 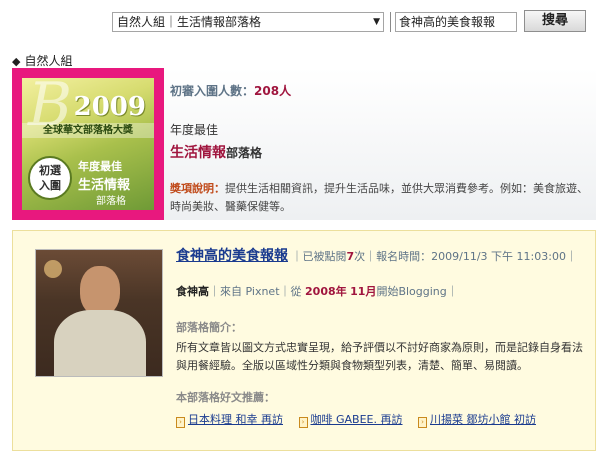 I want to click on recommend-link-3: › 川揚菜 鄒坊小館 初訪, so click(x=477, y=419).